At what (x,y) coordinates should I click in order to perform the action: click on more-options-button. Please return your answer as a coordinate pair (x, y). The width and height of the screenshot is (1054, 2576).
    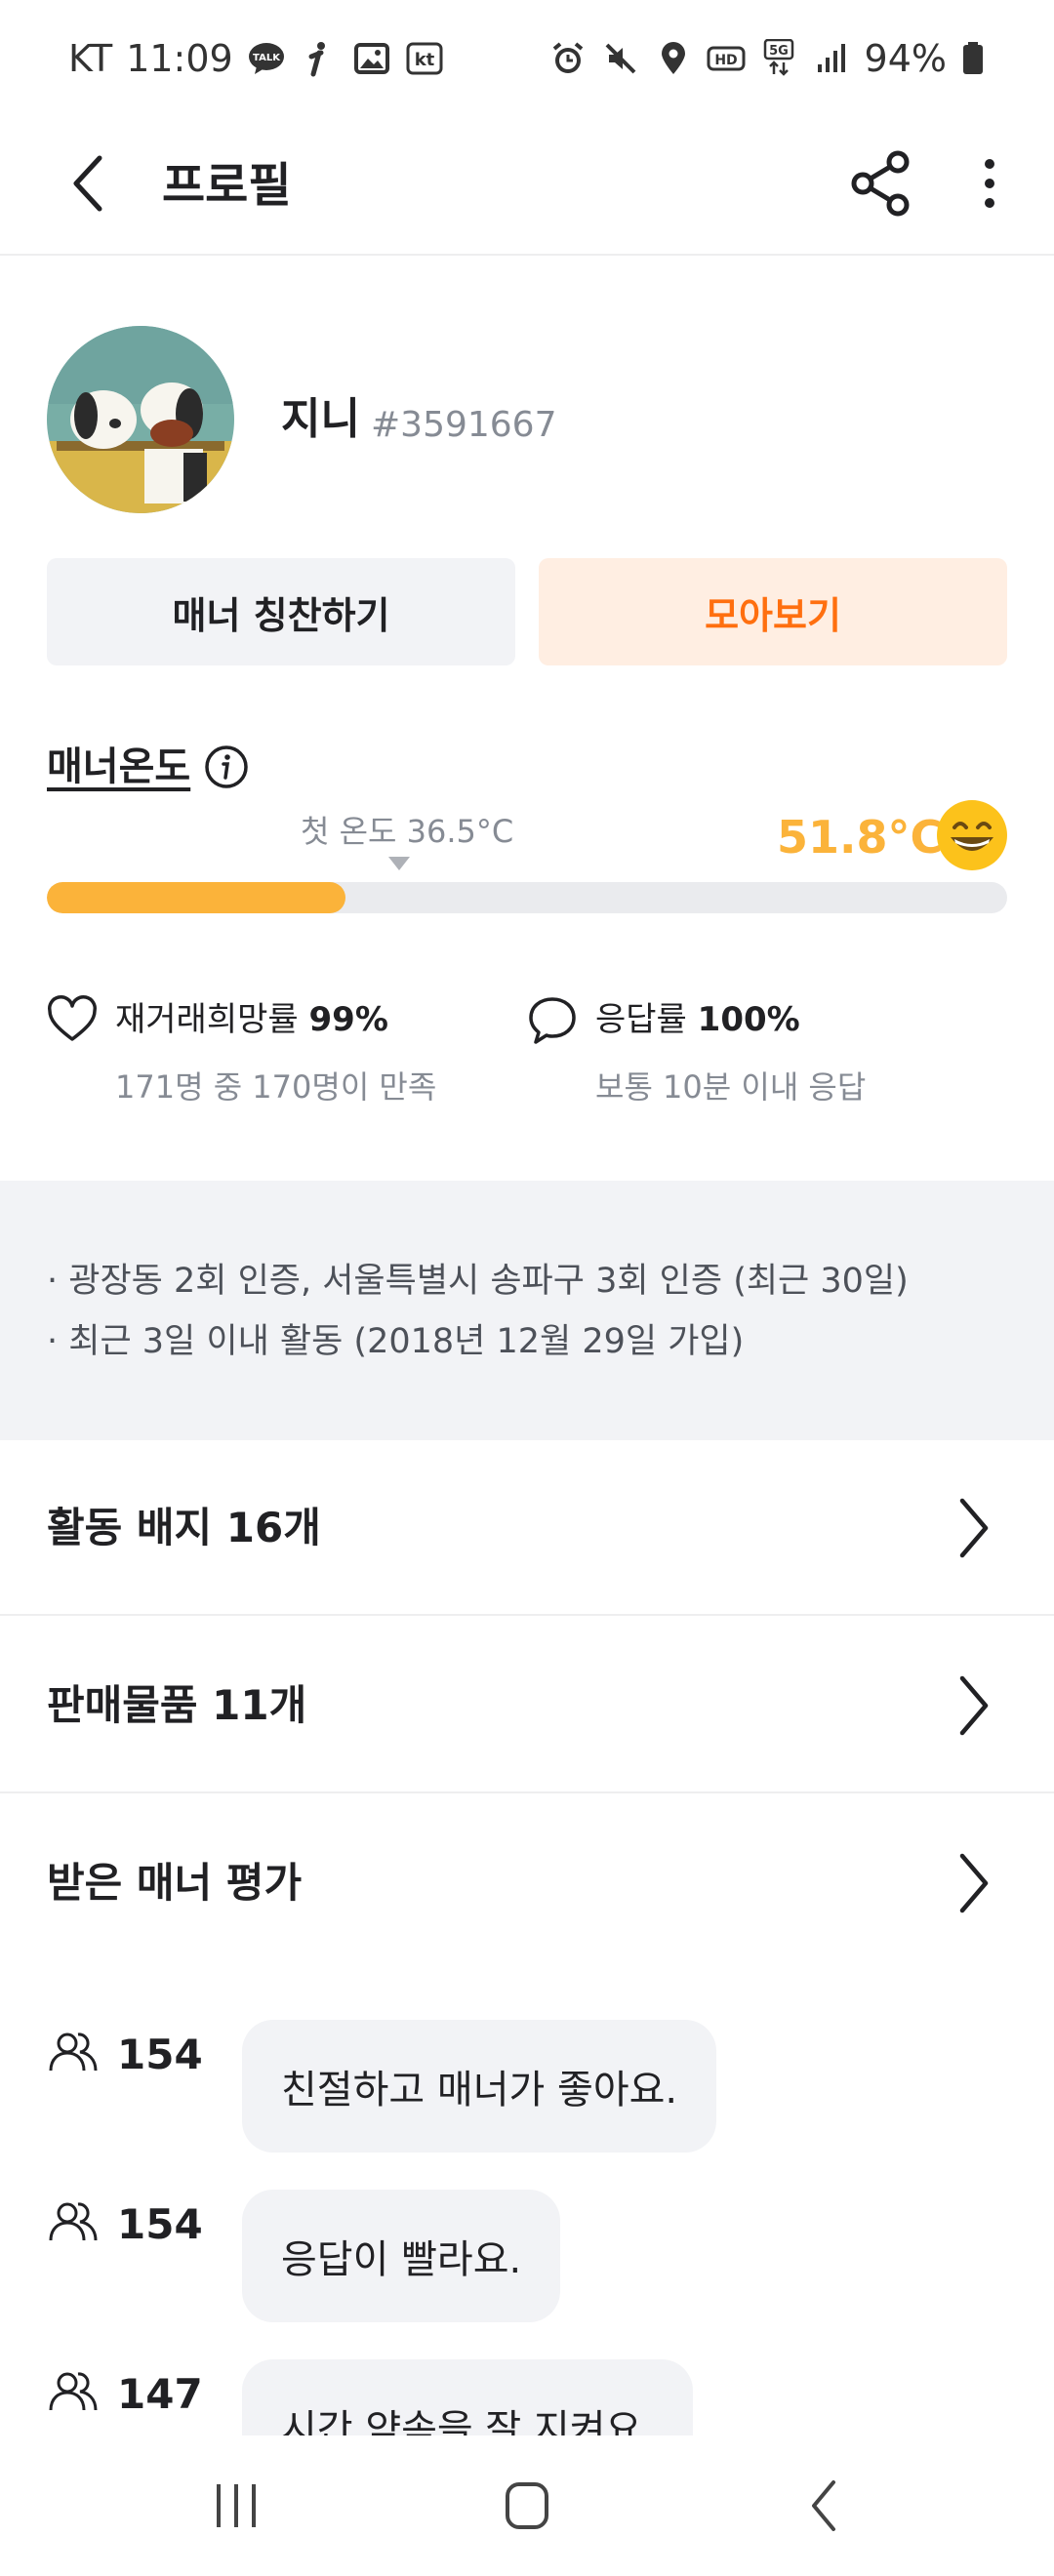
    Looking at the image, I should click on (989, 183).